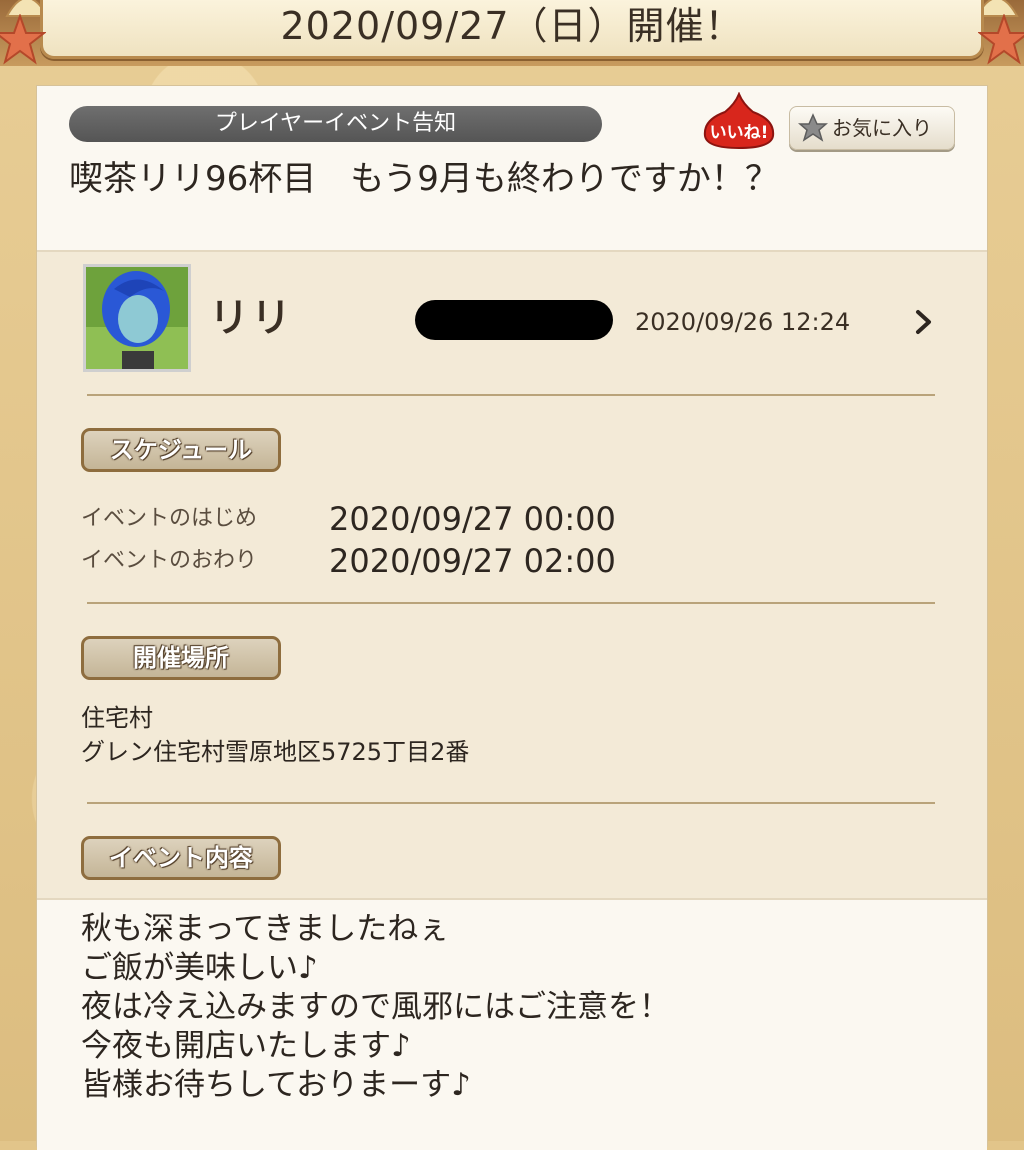  What do you see at coordinates (181, 658) in the screenshot?
I see `place-section-label: 開催場所` at bounding box center [181, 658].